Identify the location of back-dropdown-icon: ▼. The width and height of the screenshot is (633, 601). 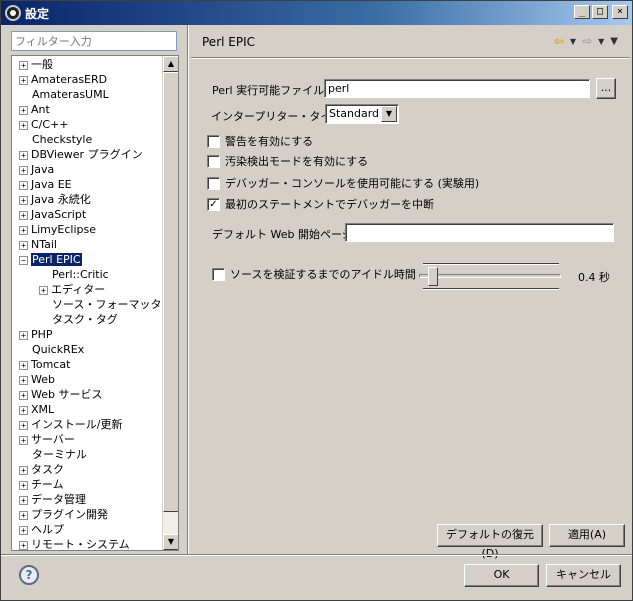
(573, 41).